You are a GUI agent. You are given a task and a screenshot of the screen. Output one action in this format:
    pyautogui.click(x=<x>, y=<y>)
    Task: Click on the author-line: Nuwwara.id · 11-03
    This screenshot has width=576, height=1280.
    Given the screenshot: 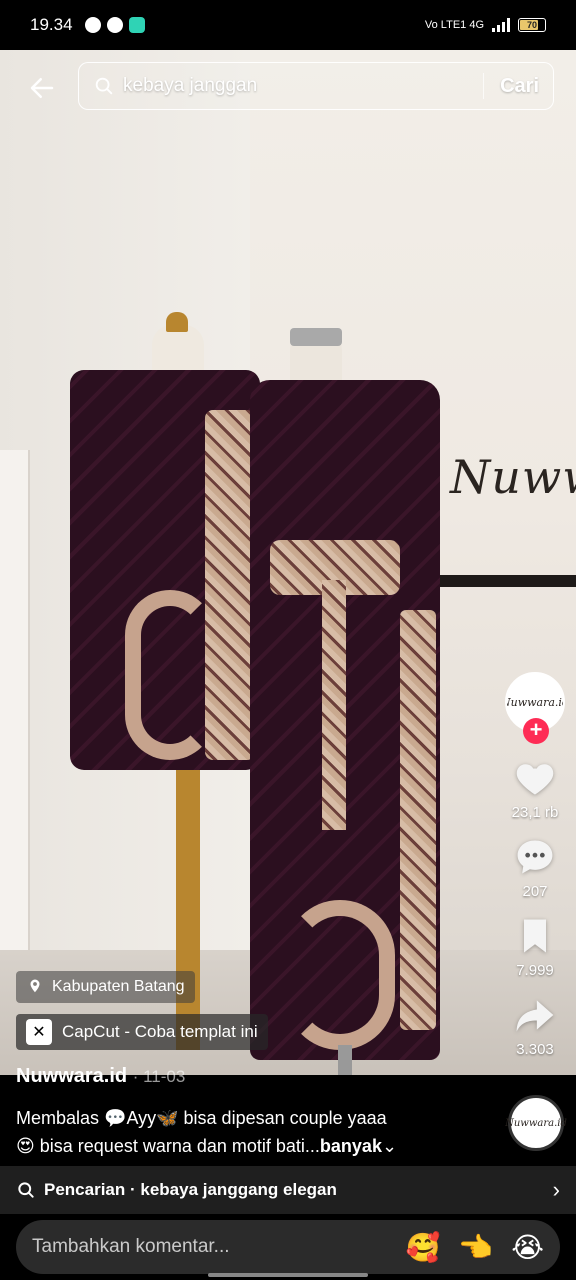 What is the action you would take?
    pyautogui.click(x=100, y=1076)
    